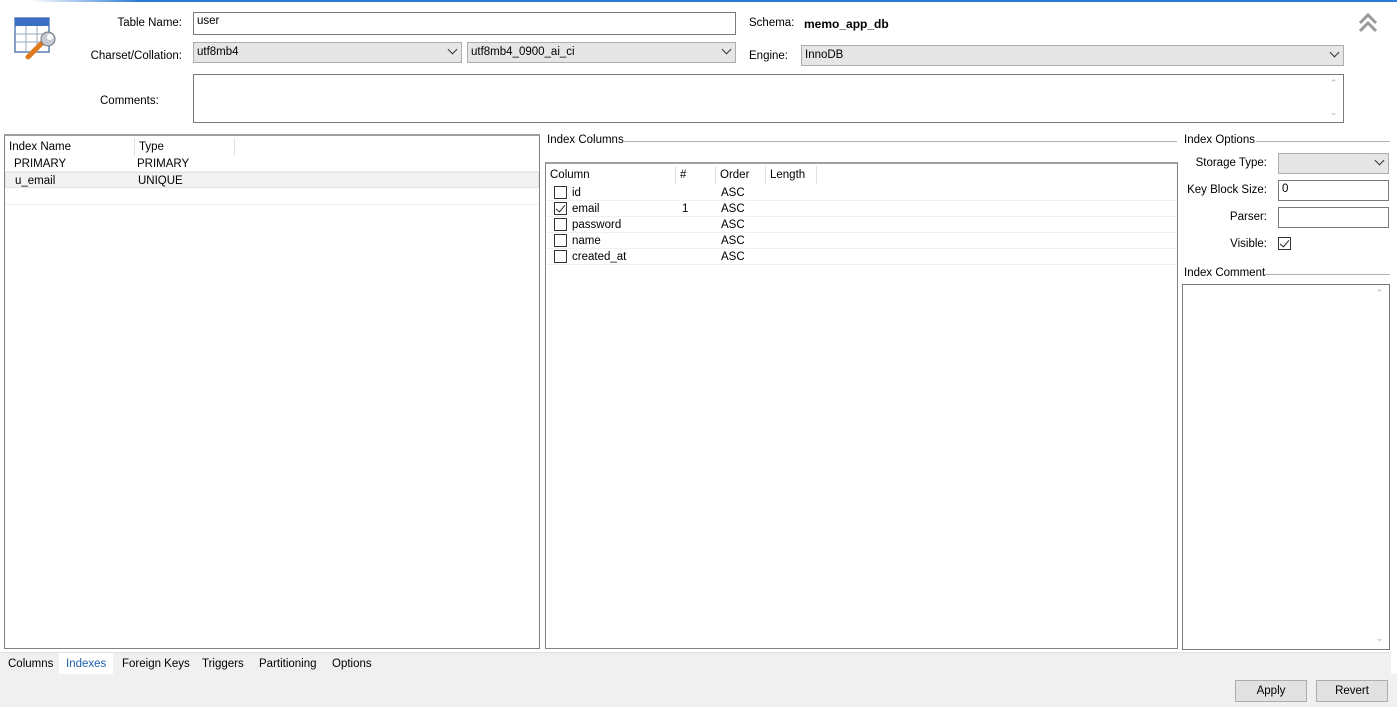 Image resolution: width=1397 pixels, height=707 pixels. Describe the element at coordinates (40, 164) in the screenshot. I see `index-name-cell: PRIMARY` at that location.